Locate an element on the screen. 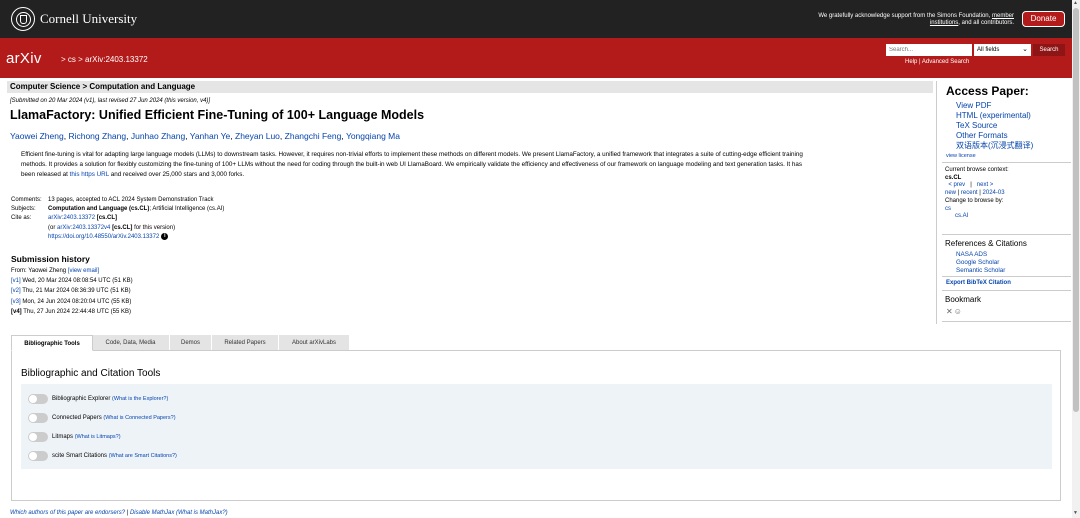 The width and height of the screenshot is (1080, 518). tool-help-link: (What are Smart Citations?) is located at coordinates (143, 456).